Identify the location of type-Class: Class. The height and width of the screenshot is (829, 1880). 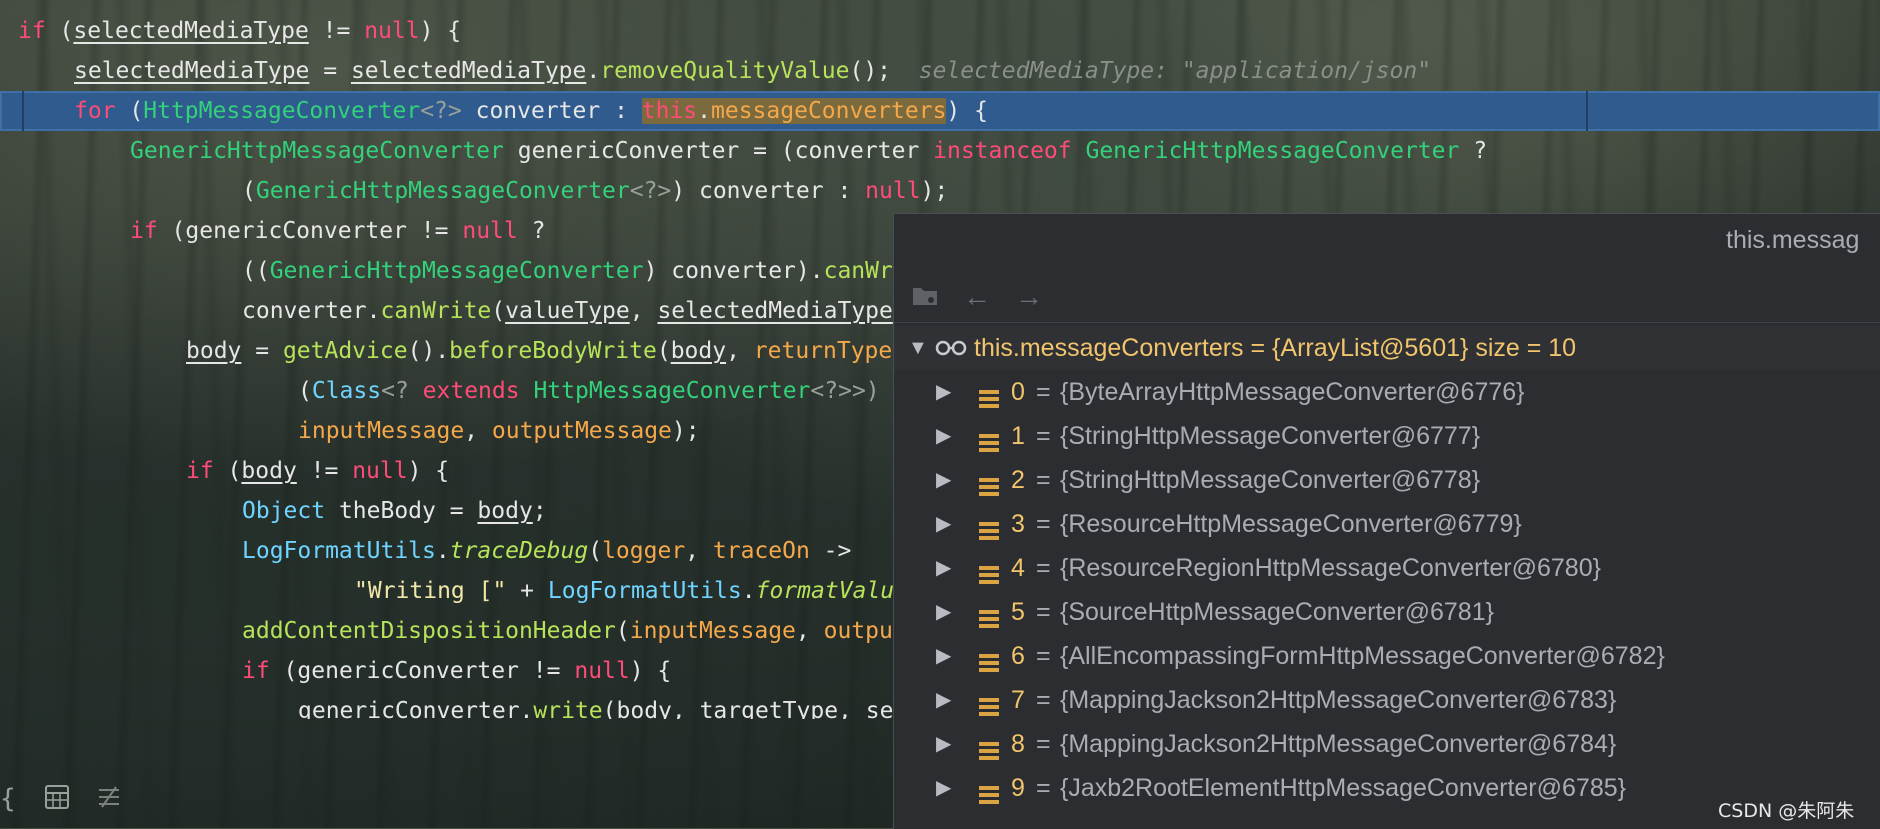
(346, 391).